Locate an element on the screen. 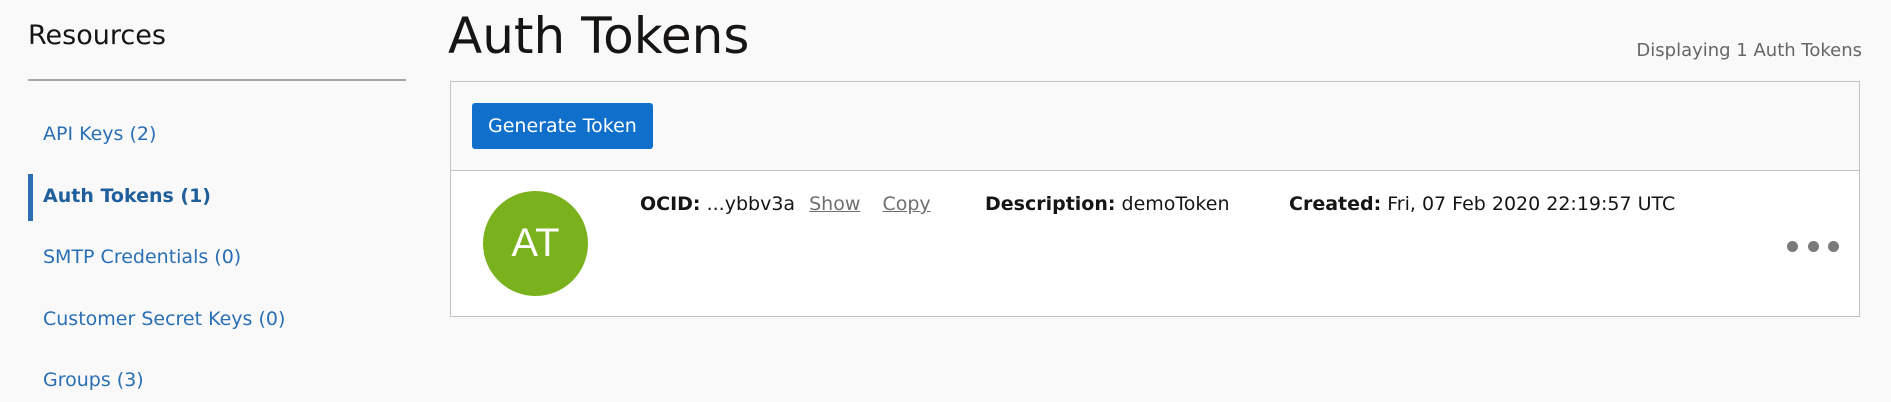 This screenshot has width=1891, height=402. sidebar-item-customer-secret-keys: Customer Secret Keys (0) is located at coordinates (217, 320).